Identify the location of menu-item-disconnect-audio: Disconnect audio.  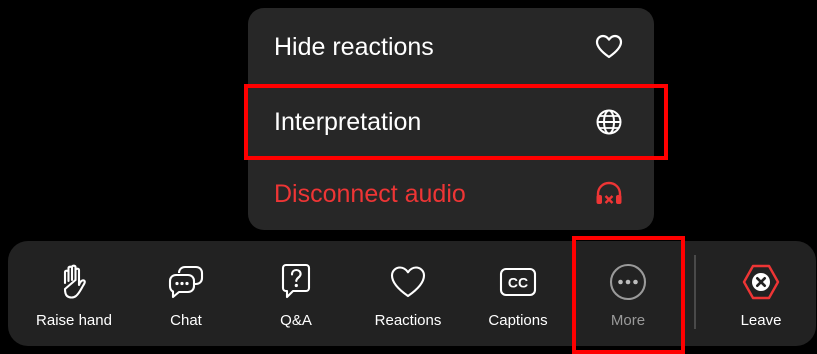
(451, 194).